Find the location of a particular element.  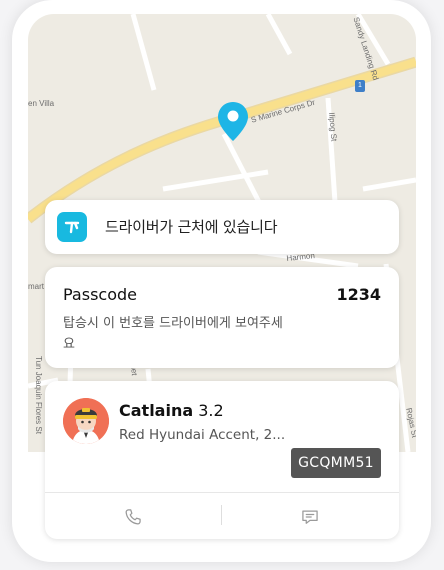

driver-nearby-banner: 드라이버가 근처에 있습니다 is located at coordinates (222, 227).